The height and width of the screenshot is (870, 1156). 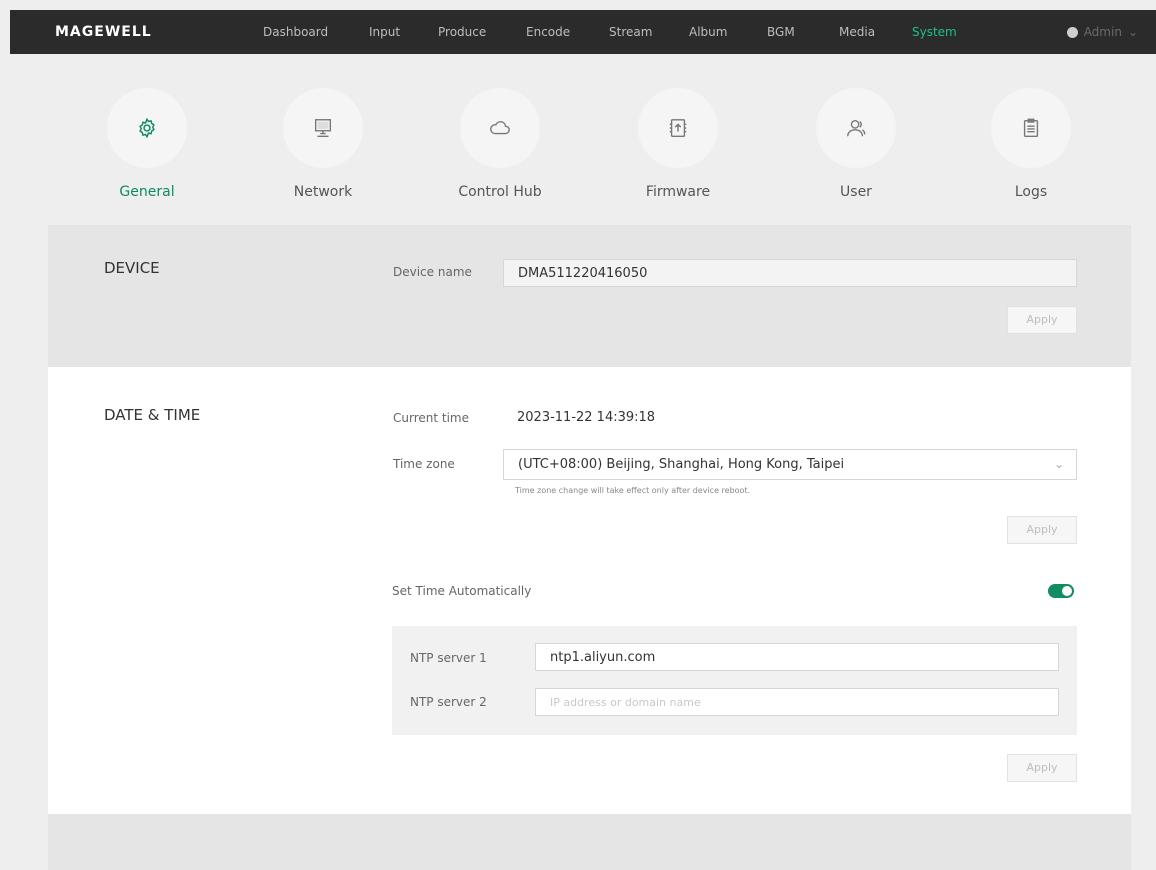 I want to click on tab-firmware: Firmware, so click(x=678, y=144).